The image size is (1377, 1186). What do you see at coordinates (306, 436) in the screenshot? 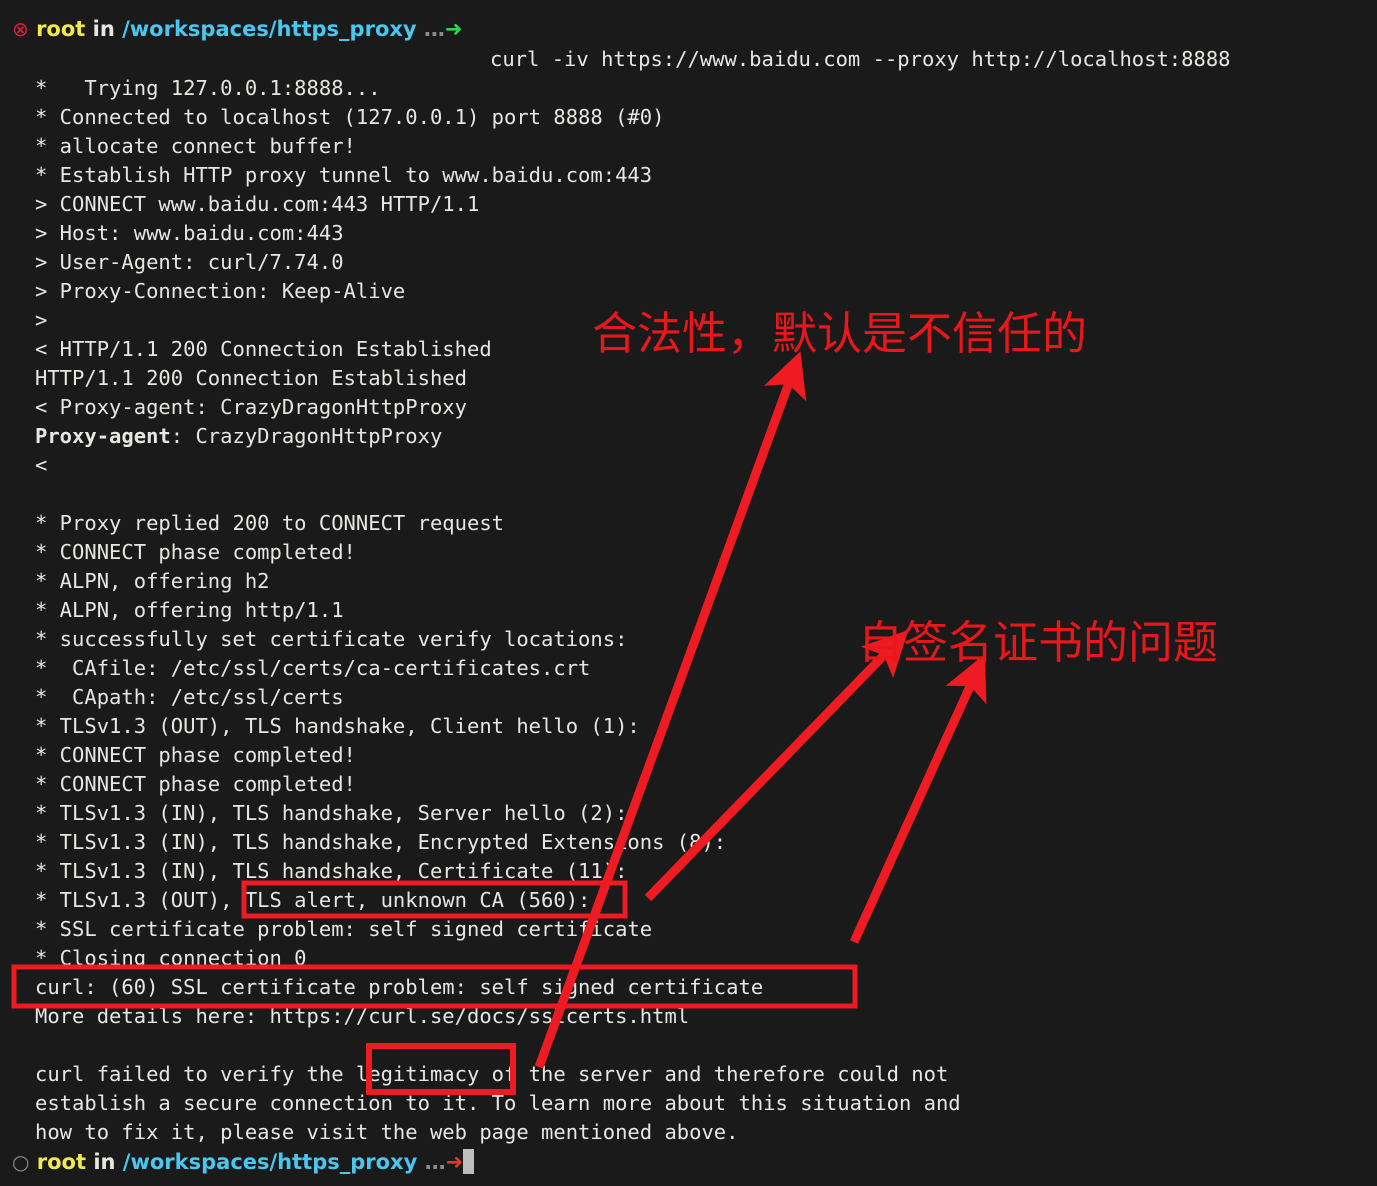
I see `header-value: : CrazyDragonHttpProxy` at bounding box center [306, 436].